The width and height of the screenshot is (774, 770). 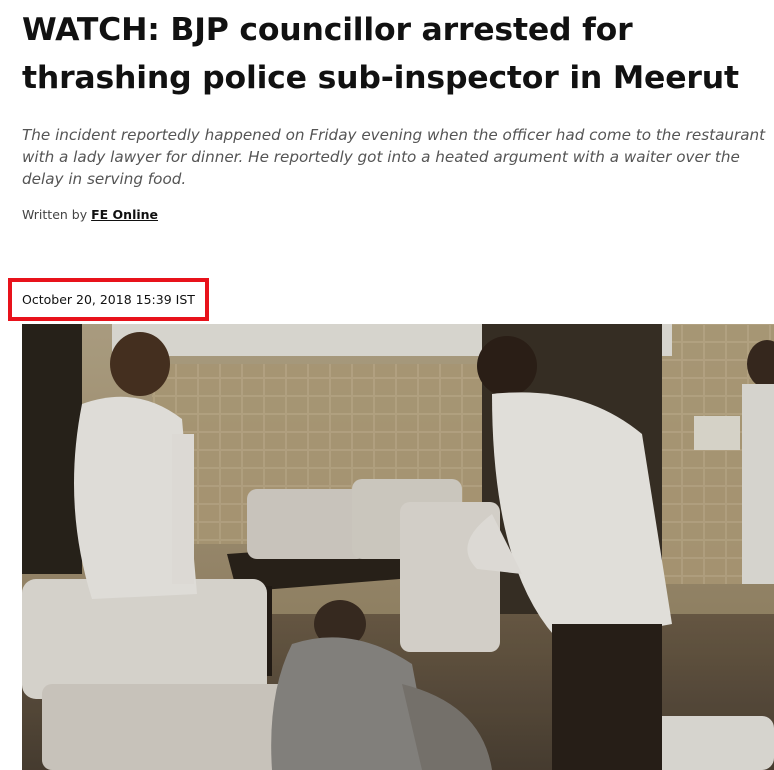 What do you see at coordinates (57, 214) in the screenshot?
I see `byline-prefix: Written by` at bounding box center [57, 214].